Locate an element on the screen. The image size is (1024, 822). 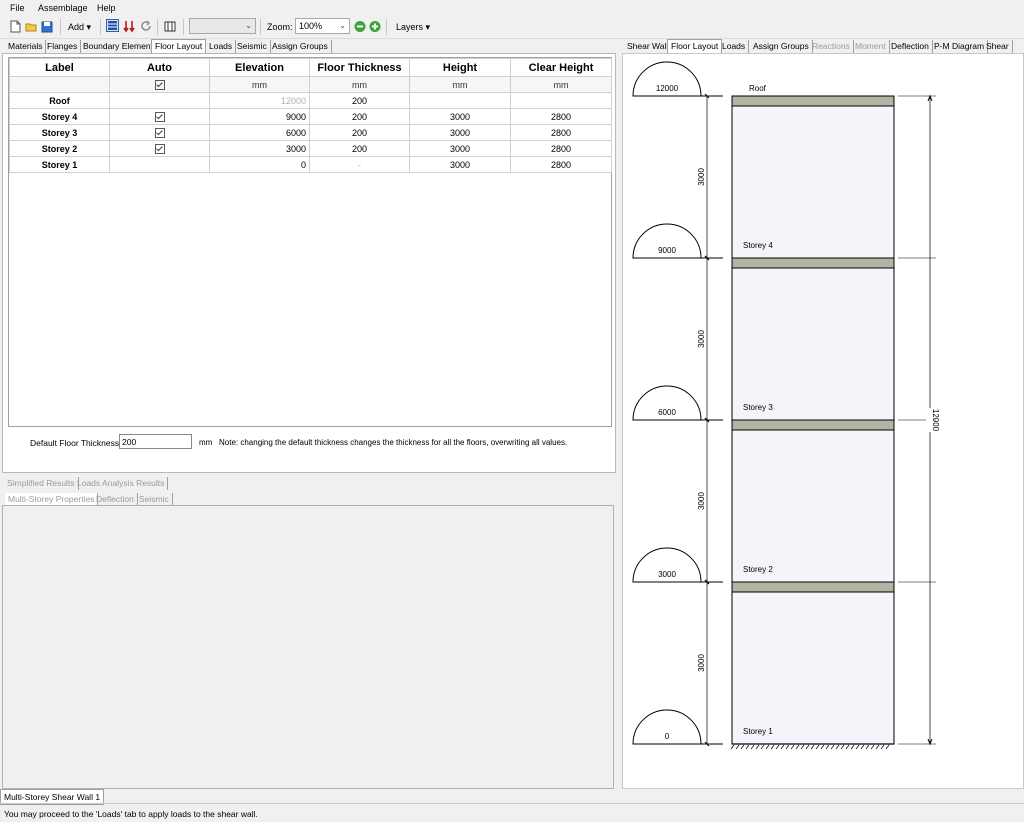
col-header-clear-height: Clear Height is located at coordinates (561, 67).